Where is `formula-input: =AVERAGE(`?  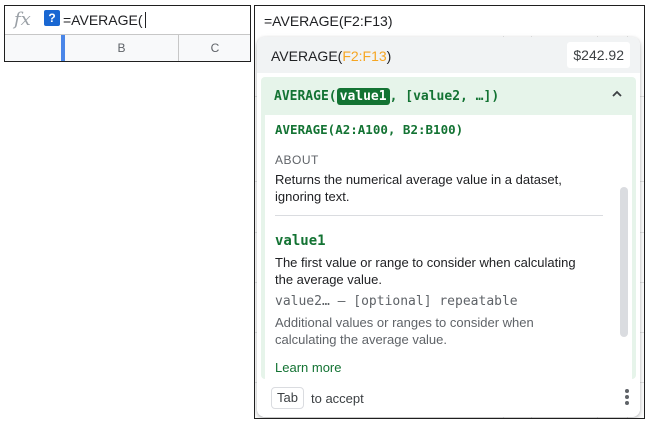 formula-input: =AVERAGE( is located at coordinates (104, 20).